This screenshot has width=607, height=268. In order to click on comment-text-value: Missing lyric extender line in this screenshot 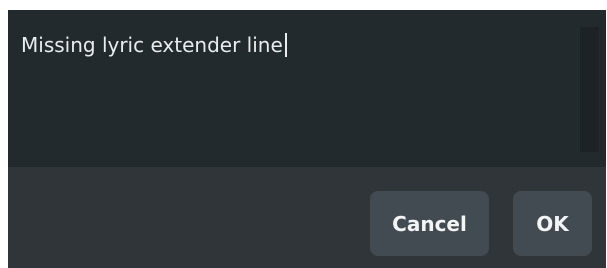, I will do `click(152, 45)`.